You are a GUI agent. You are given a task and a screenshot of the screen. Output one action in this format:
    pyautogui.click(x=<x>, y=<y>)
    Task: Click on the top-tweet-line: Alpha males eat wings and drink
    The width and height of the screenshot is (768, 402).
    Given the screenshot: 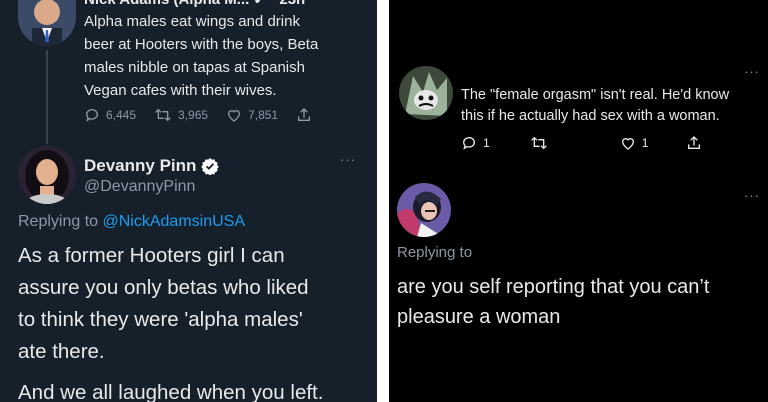 What is the action you would take?
    pyautogui.click(x=192, y=21)
    